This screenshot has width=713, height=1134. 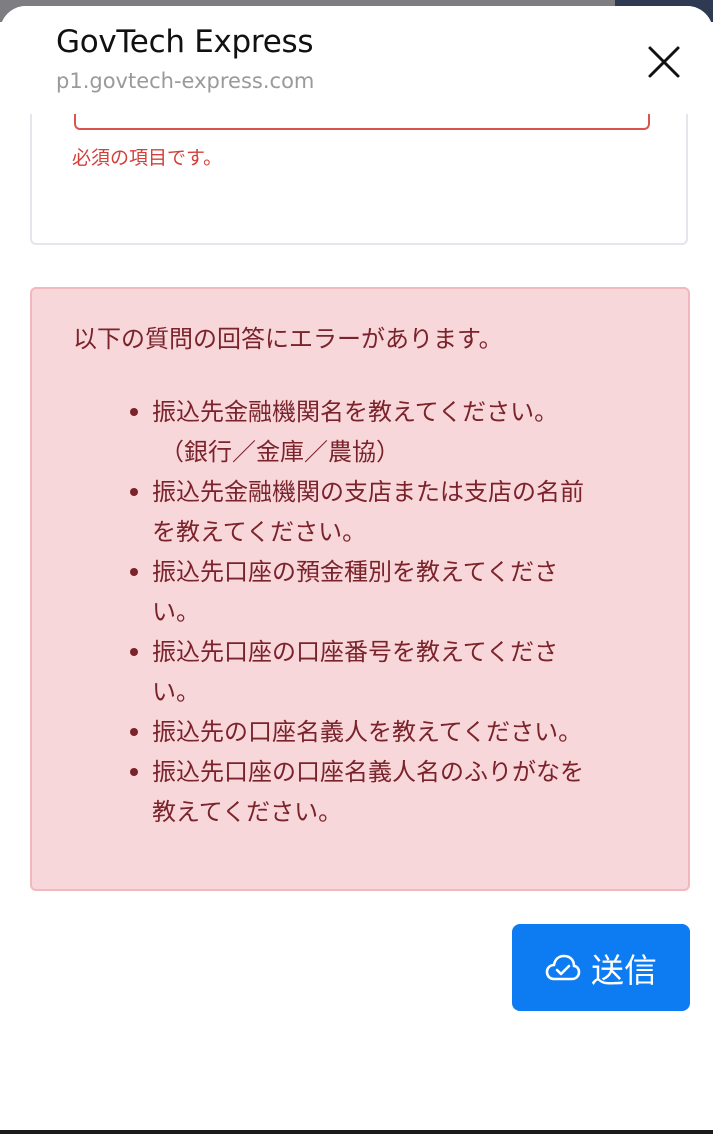 I want to click on close-icon, so click(x=664, y=62).